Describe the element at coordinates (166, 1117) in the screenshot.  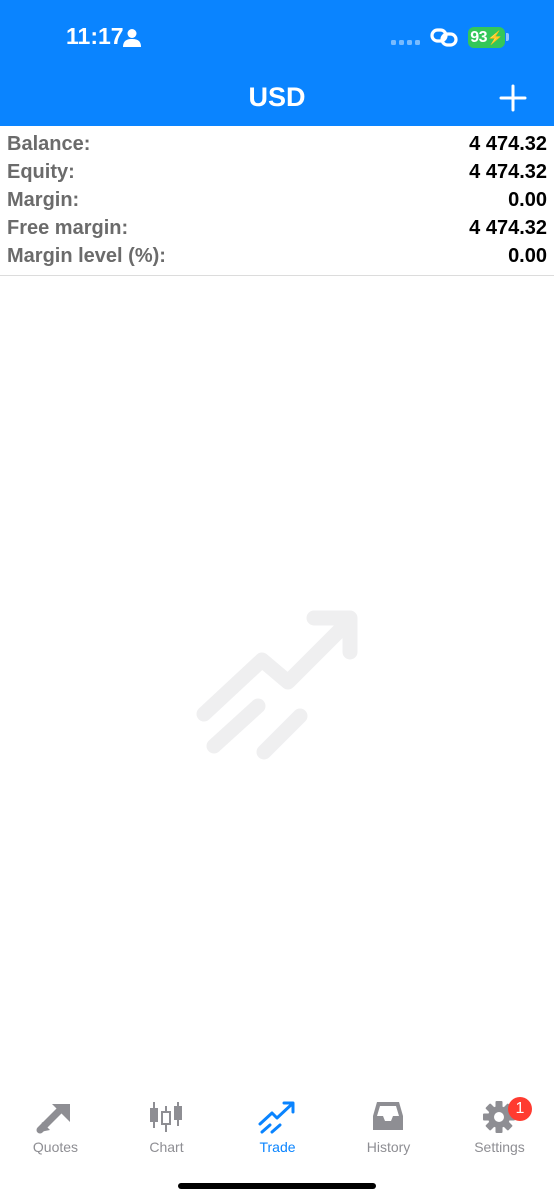
I see `candlestick-chart-icon` at that location.